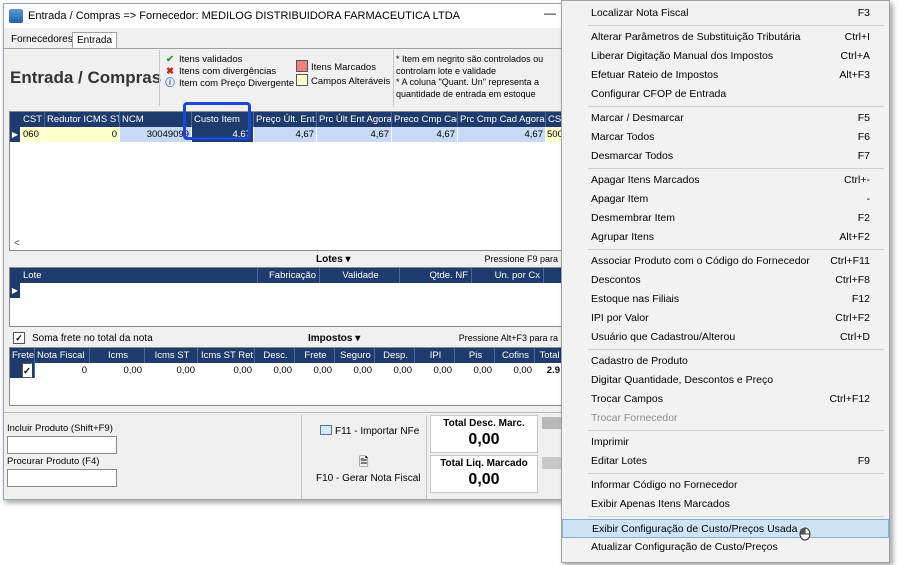 Image resolution: width=900 pixels, height=565 pixels. I want to click on cell-desp: 0,00, so click(395, 370).